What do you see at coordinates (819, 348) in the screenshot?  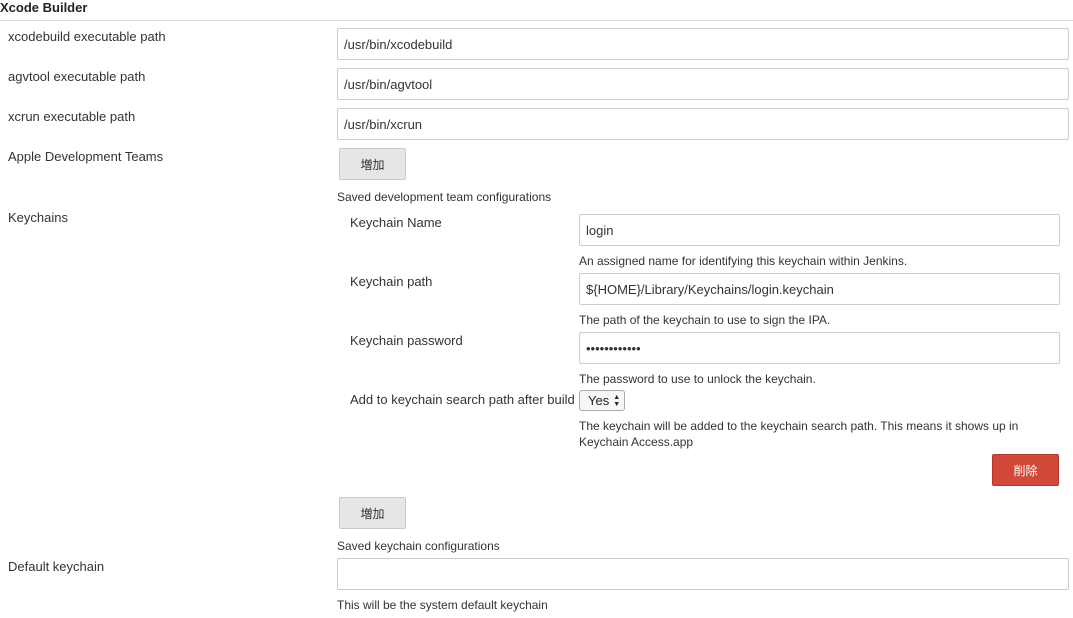 I see `keychain-password-input` at bounding box center [819, 348].